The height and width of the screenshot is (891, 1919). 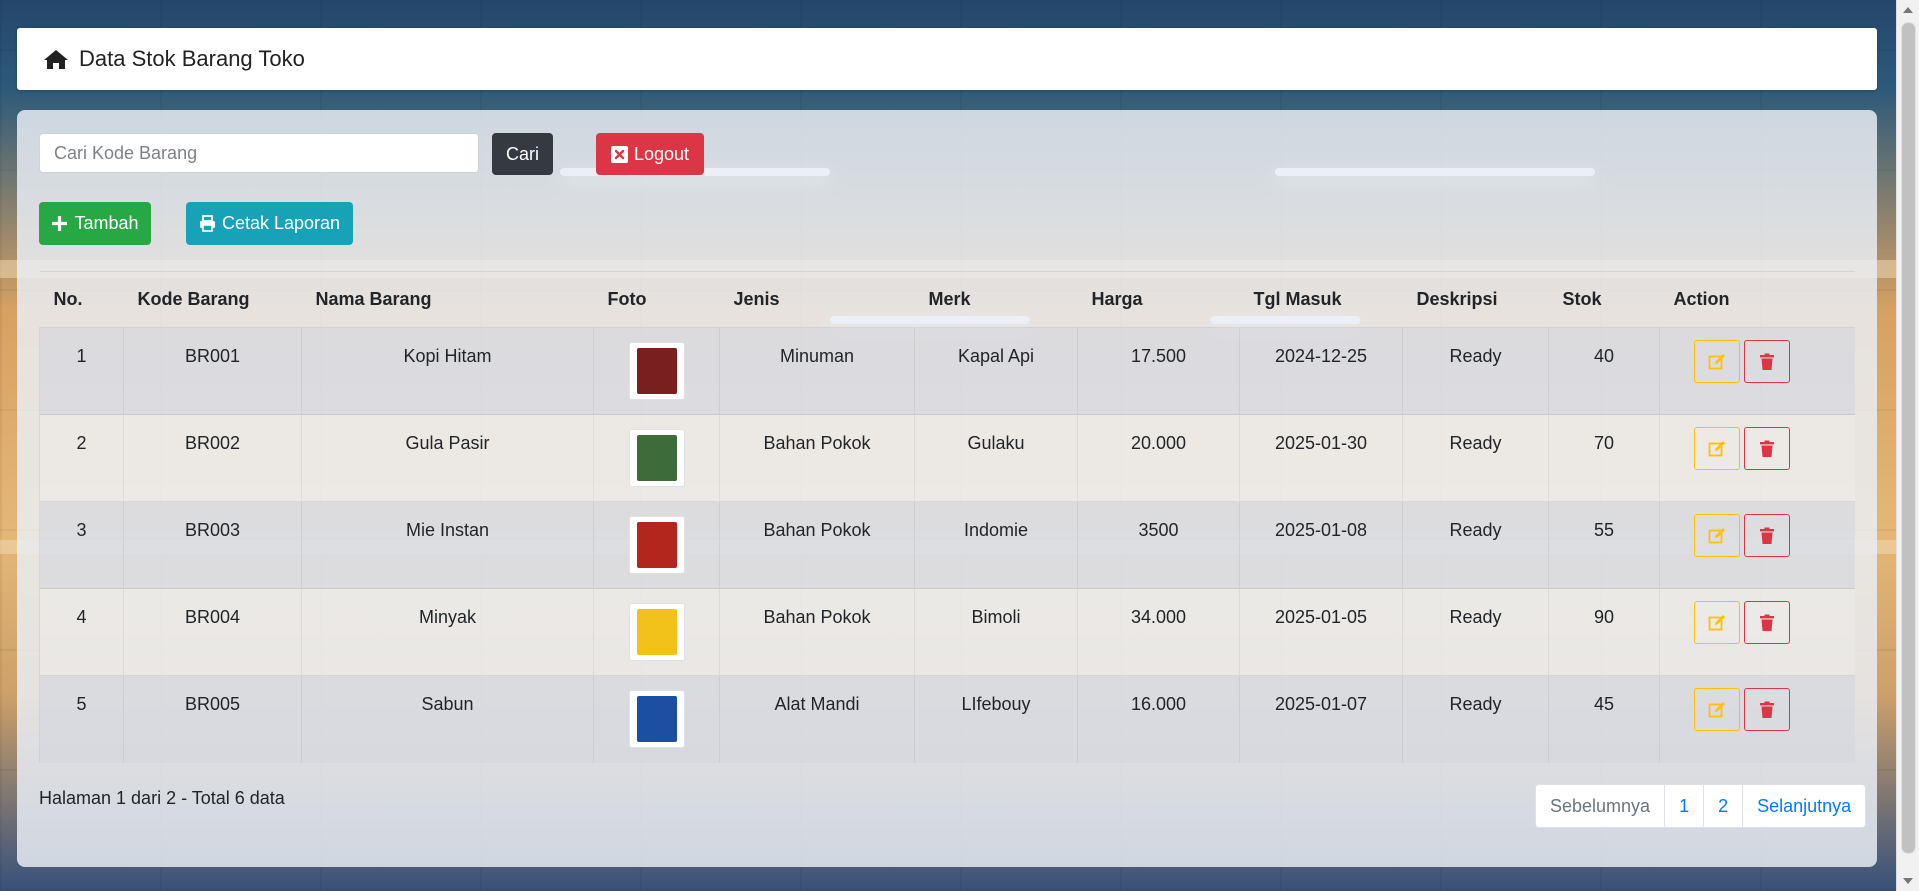 What do you see at coordinates (1321, 632) in the screenshot?
I see `cell-tgl: 2025-01-05` at bounding box center [1321, 632].